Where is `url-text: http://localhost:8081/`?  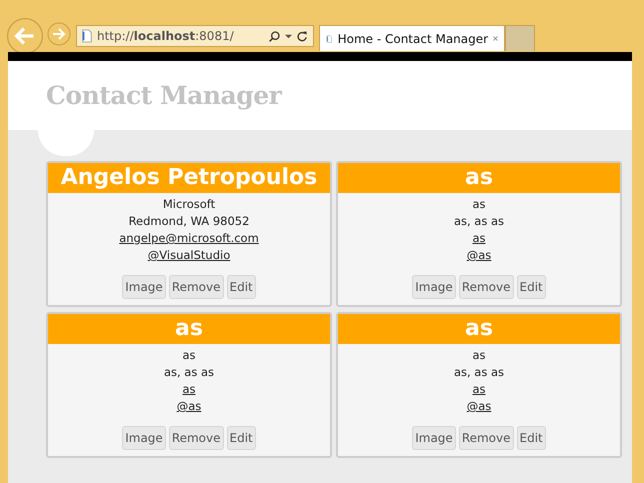 url-text: http://localhost:8081/ is located at coordinates (166, 36).